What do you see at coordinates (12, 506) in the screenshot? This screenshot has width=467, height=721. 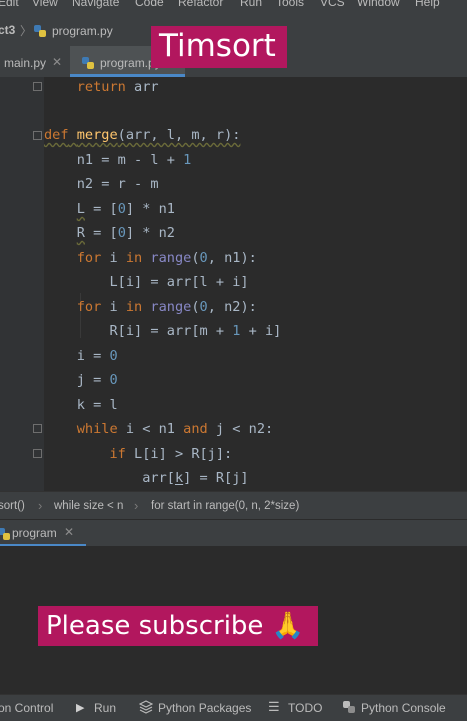 I see `breadcrumb-item: sort()` at bounding box center [12, 506].